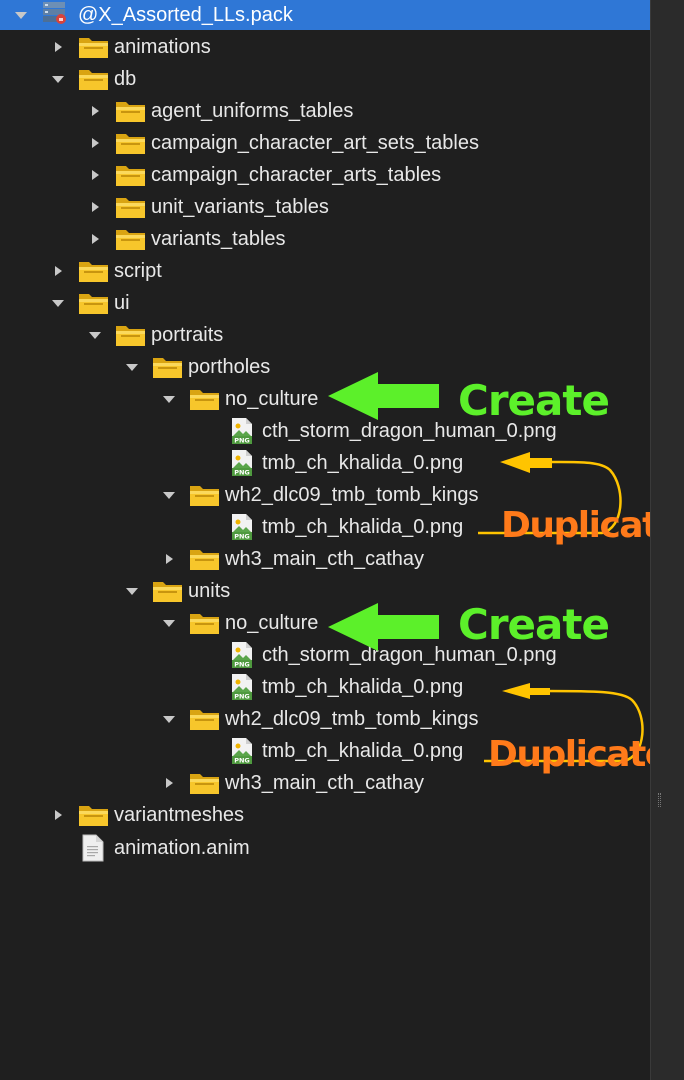 This screenshot has width=684, height=1080. I want to click on tree-item-campaign-character-art-sets-tables: campaign_character_art_sets_tables, so click(325, 143).